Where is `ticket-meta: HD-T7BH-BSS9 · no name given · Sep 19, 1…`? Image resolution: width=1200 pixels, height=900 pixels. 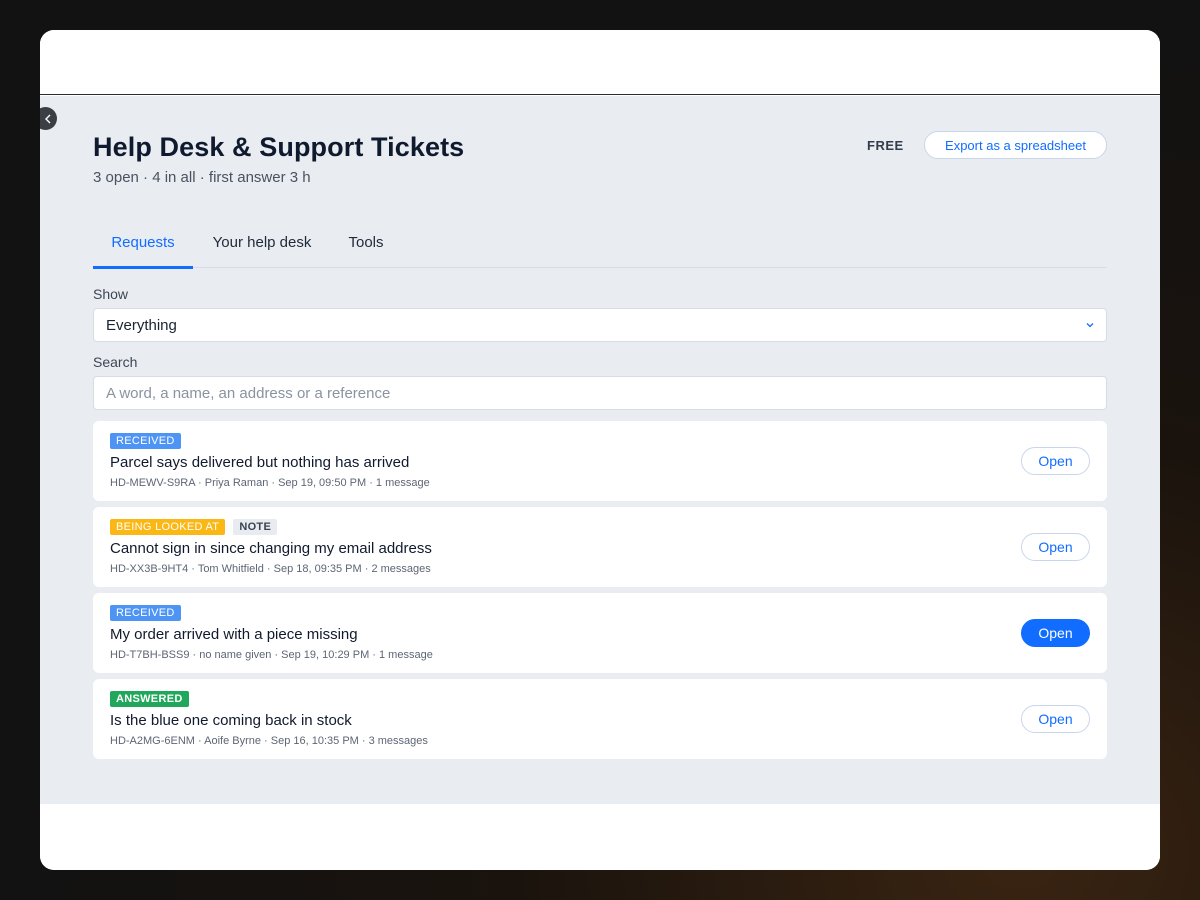
ticket-meta: HD-T7BH-BSS9 · no name given · Sep 19, 1… is located at coordinates (271, 655).